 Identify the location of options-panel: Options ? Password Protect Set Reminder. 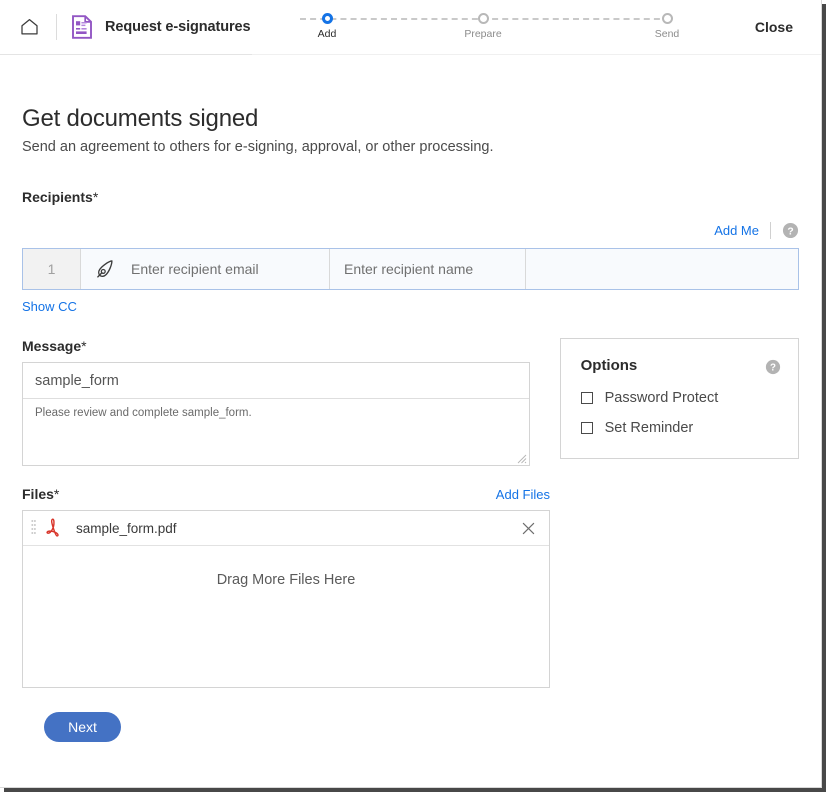
(679, 398).